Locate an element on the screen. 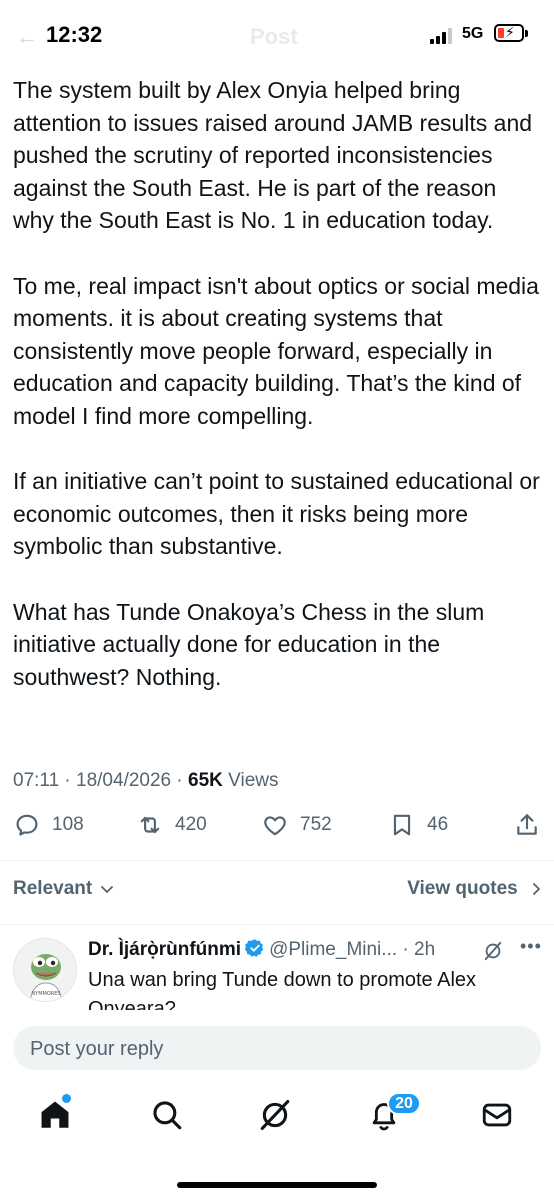 The image size is (554, 1199). view-quotes-label: View quotes is located at coordinates (462, 888).